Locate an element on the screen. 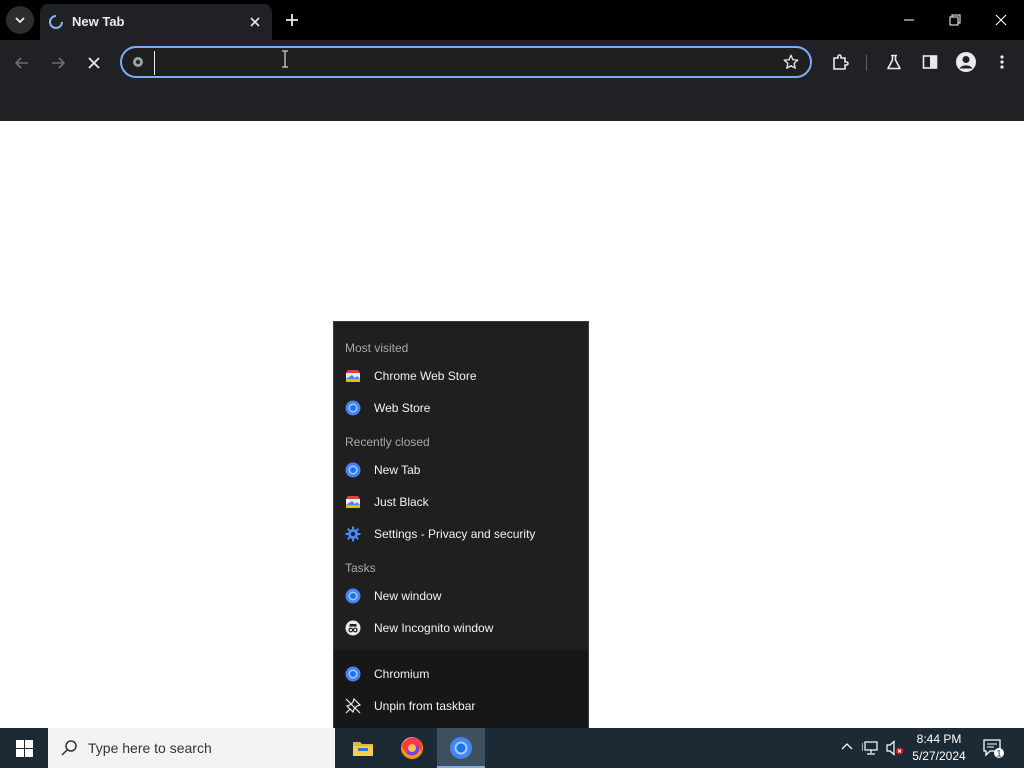  system-clock: 8:44 PM 5/27/2024 is located at coordinates (939, 748).